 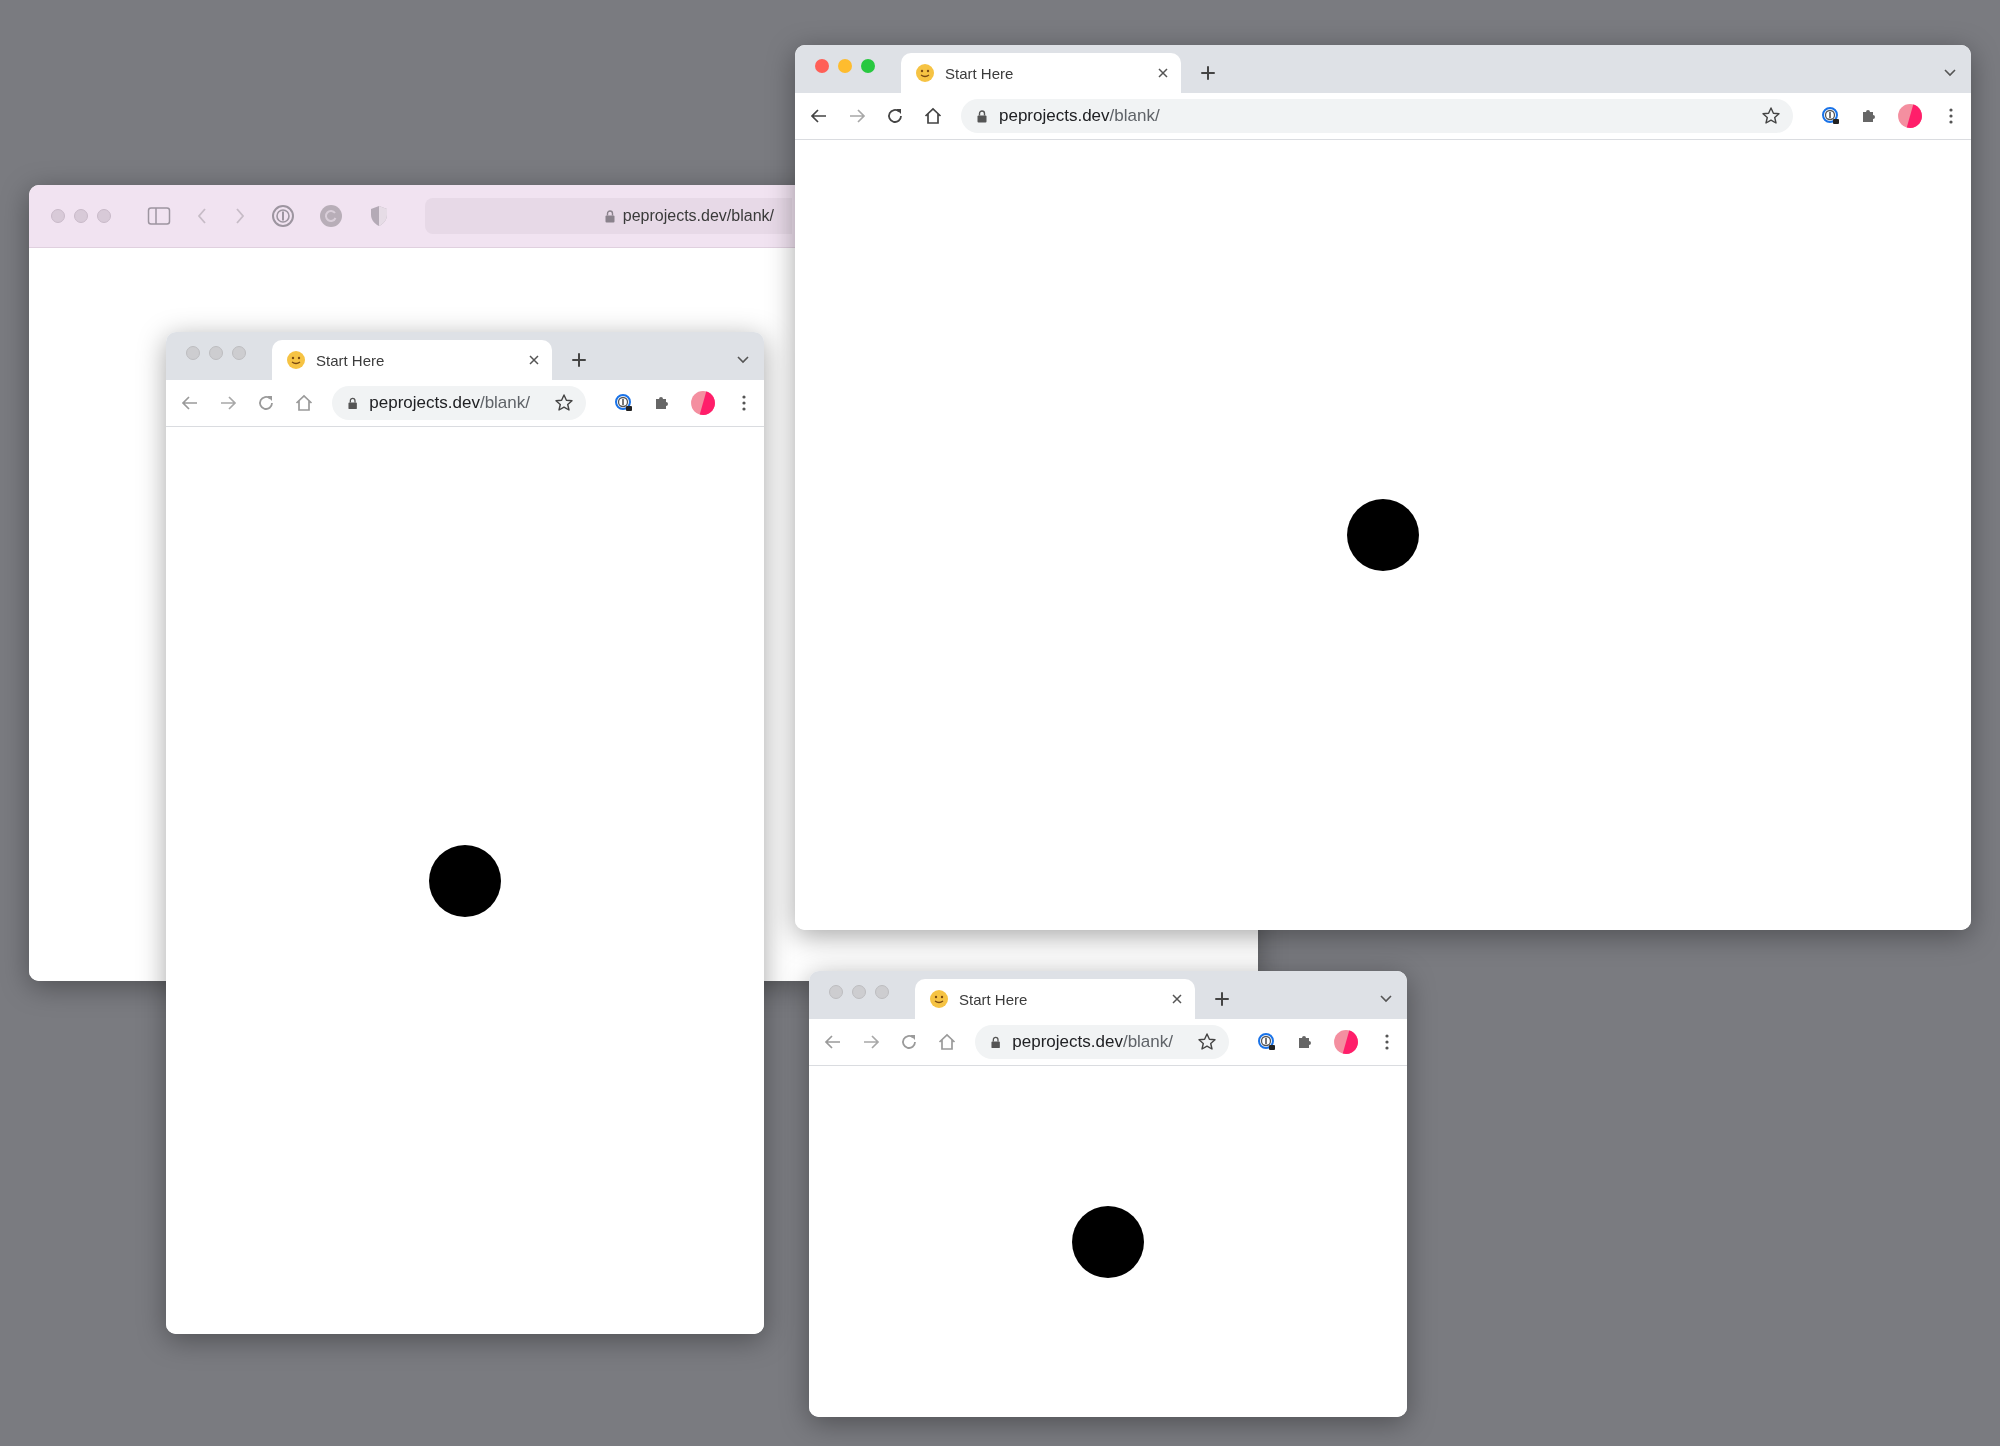 What do you see at coordinates (895, 116) in the screenshot?
I see `reload-icon` at bounding box center [895, 116].